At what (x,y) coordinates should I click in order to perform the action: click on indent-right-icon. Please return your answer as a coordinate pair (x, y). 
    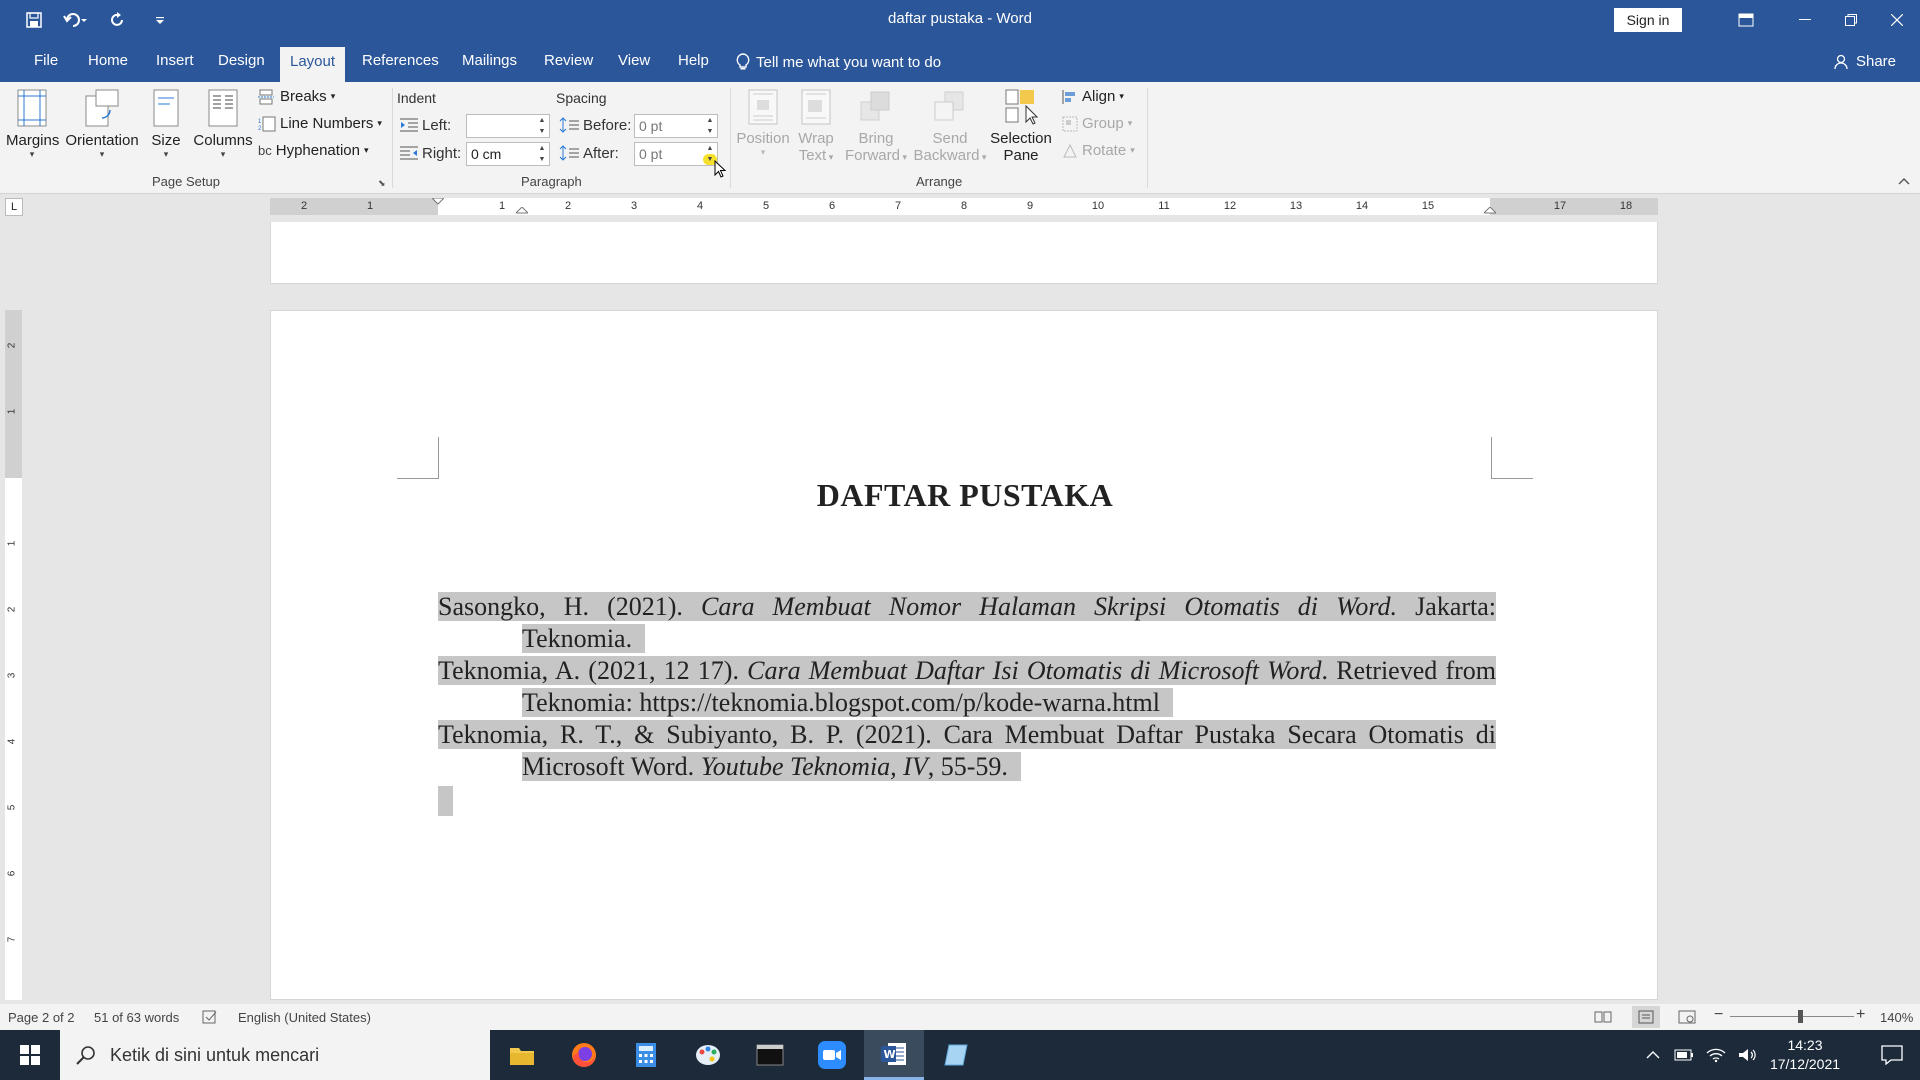
    Looking at the image, I should click on (409, 154).